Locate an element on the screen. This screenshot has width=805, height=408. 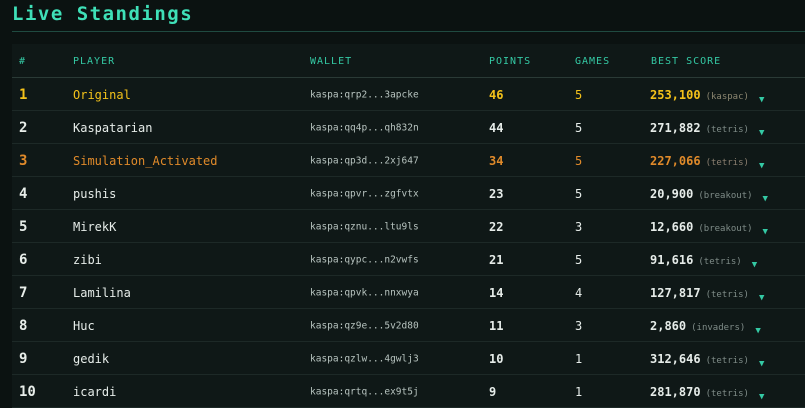
header-games: GAMES is located at coordinates (593, 61).